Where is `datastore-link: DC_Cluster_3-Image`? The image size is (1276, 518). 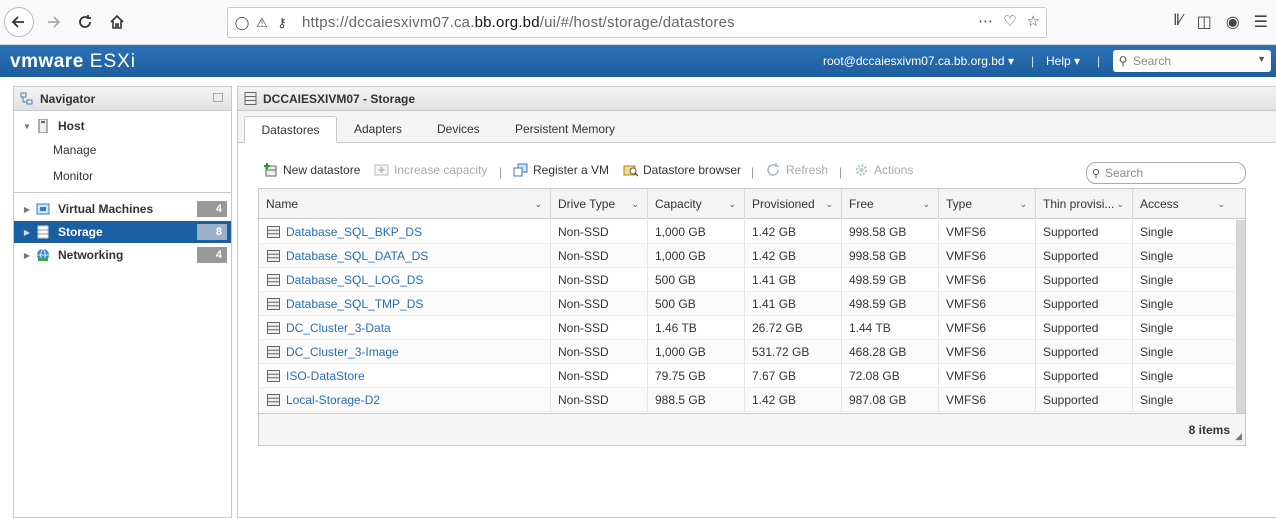 datastore-link: DC_Cluster_3-Image is located at coordinates (342, 352).